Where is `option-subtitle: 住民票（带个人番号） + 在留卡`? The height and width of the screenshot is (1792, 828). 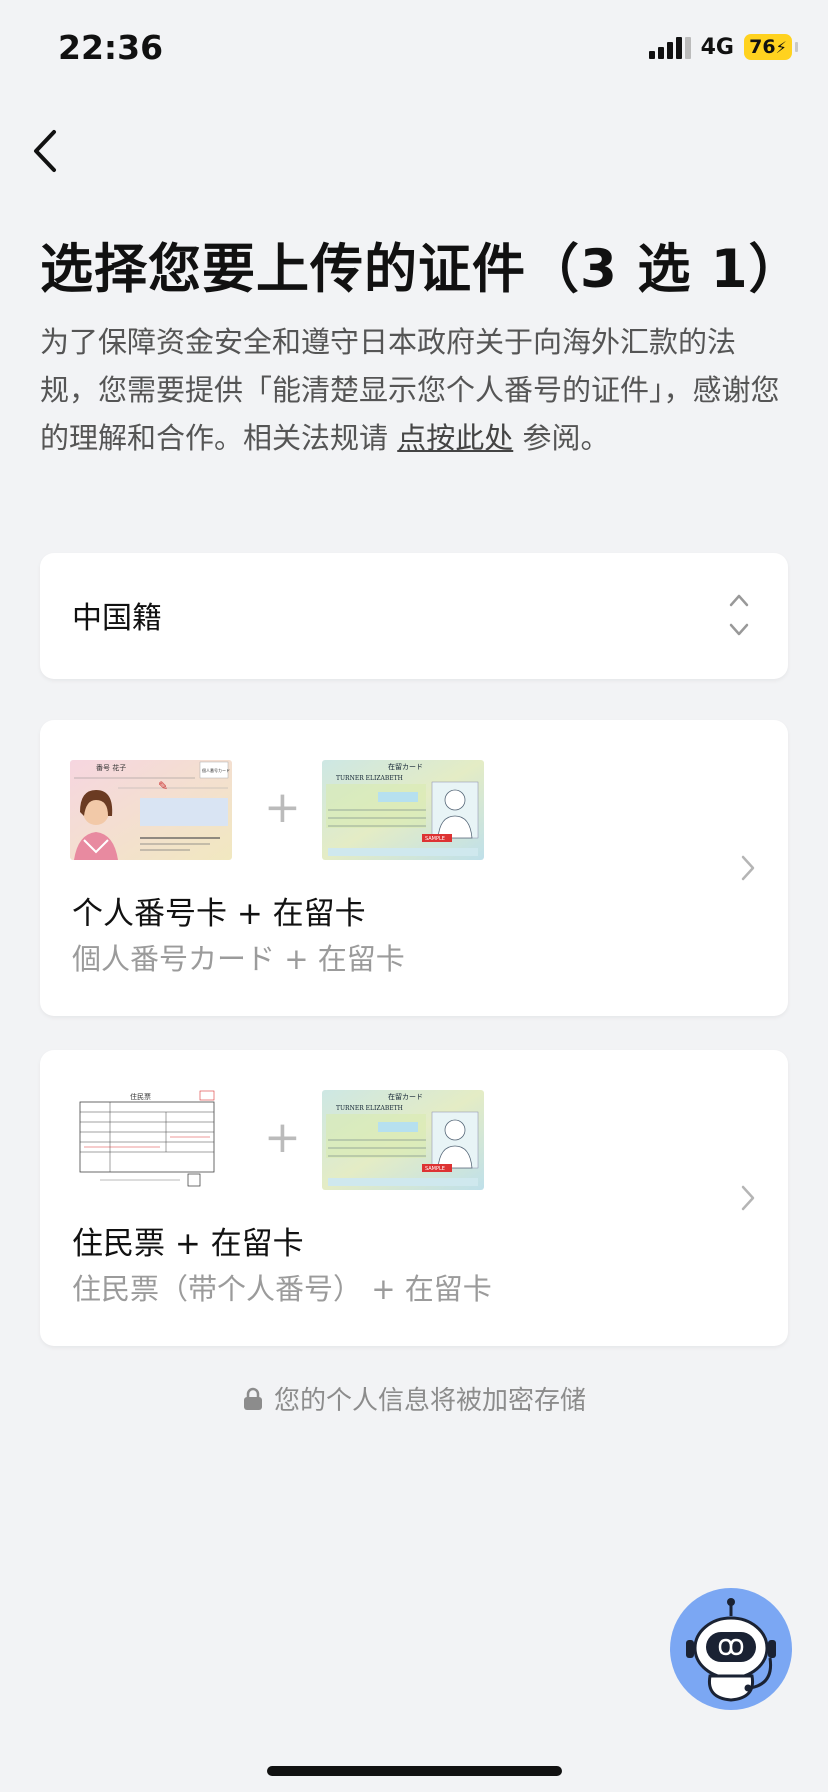
option-subtitle: 住民票（带个人番号） + 在留卡 is located at coordinates (282, 1289).